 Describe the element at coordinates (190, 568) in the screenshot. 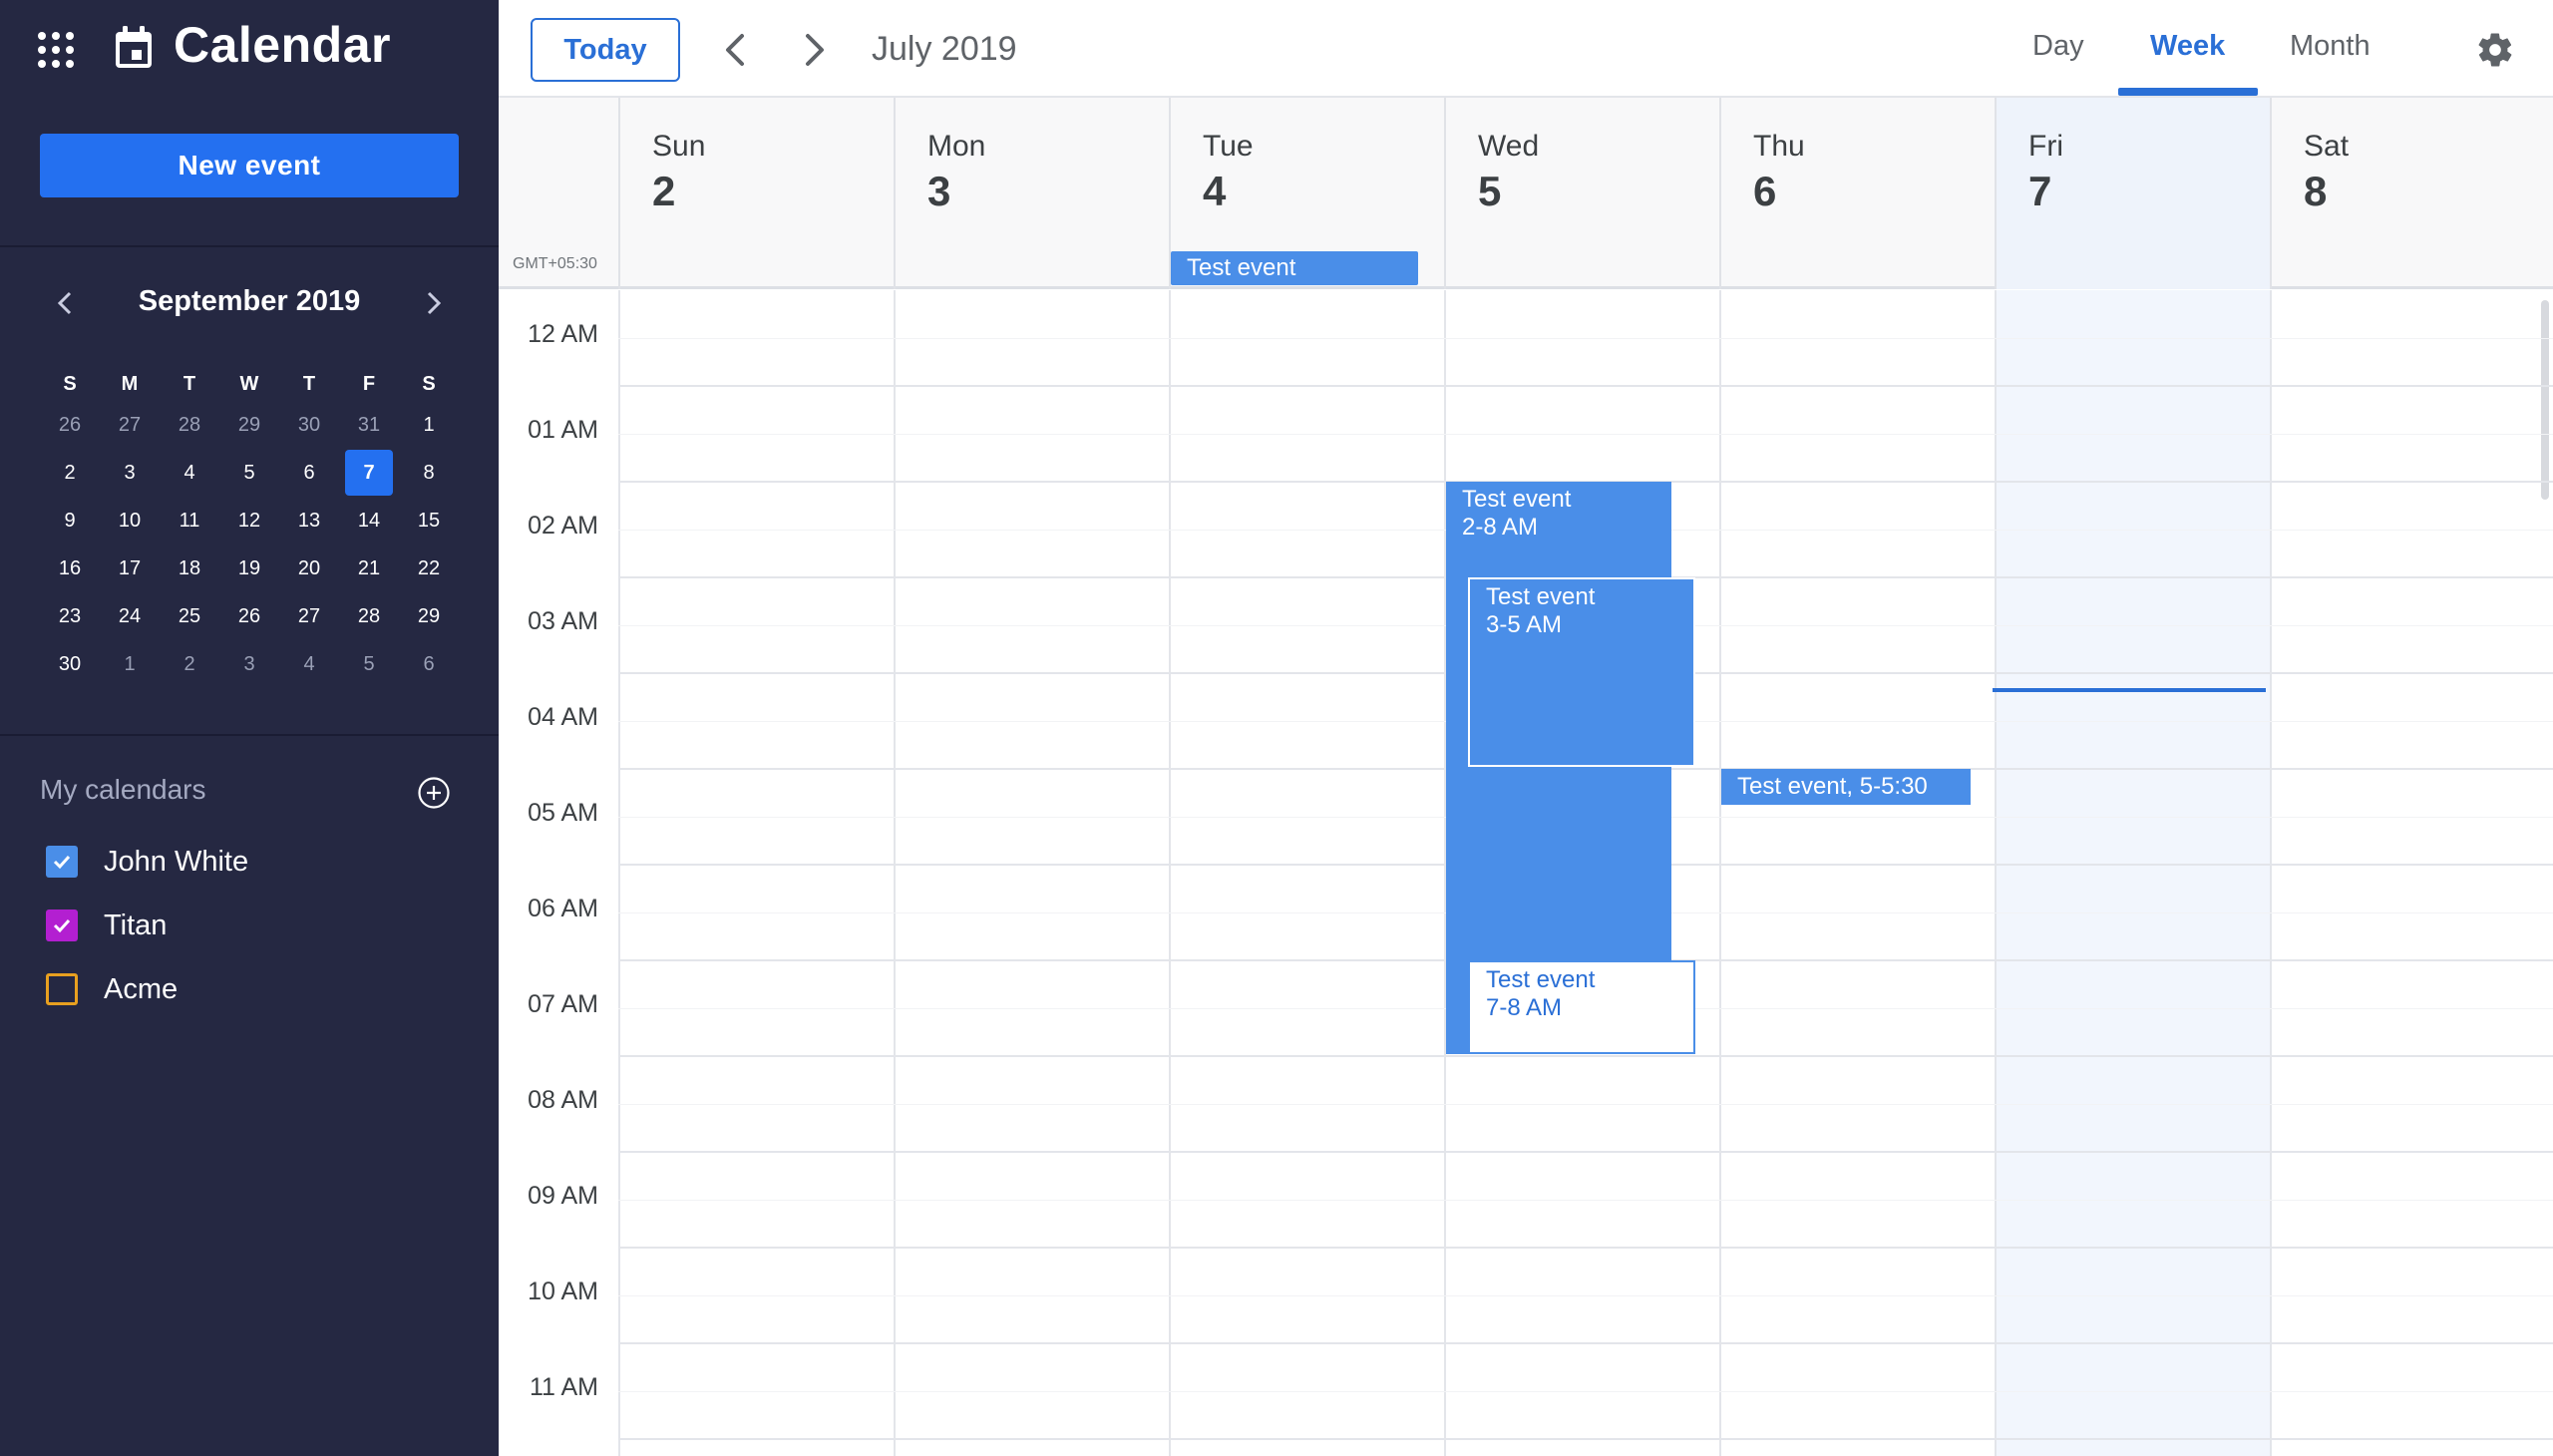

I see `mini-calendar-day: 18` at that location.